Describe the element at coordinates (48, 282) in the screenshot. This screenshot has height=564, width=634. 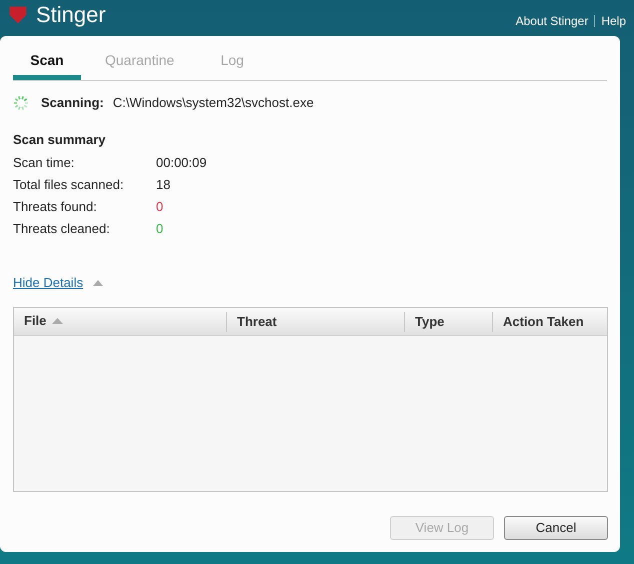
I see `hide-details-link: Hide Details` at that location.